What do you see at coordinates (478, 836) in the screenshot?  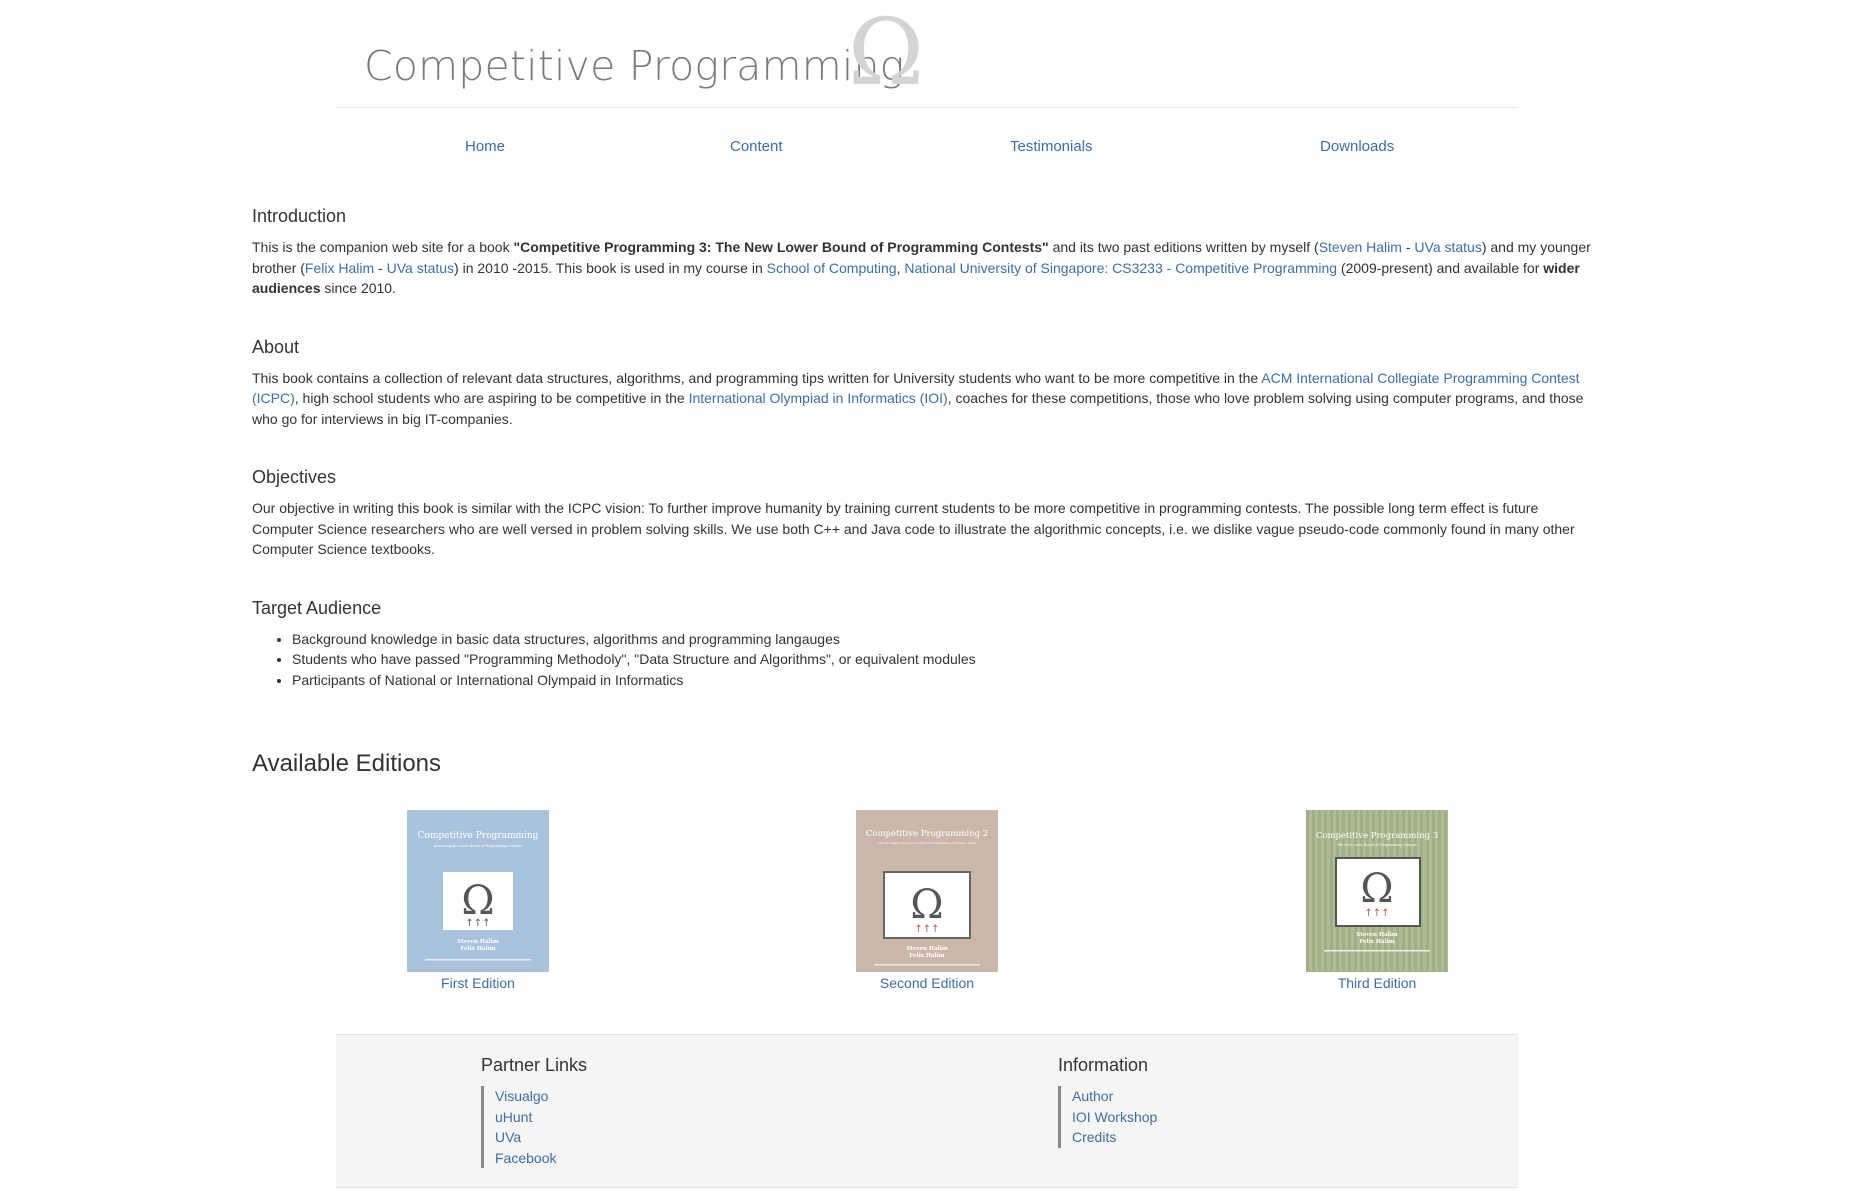 I see `cover-title: Competitive Programming` at bounding box center [478, 836].